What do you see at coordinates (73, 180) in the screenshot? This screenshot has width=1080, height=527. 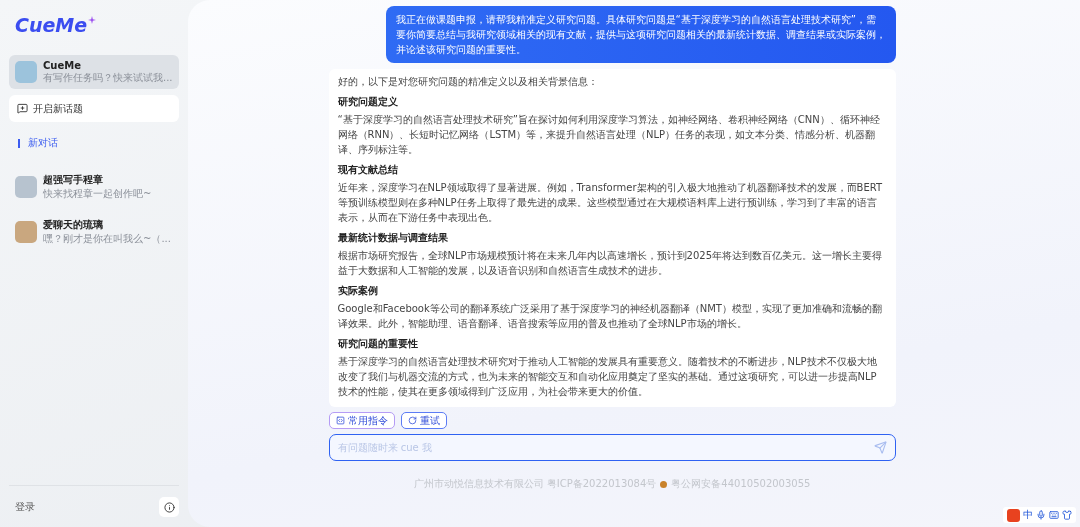 I see `assistant-name: 超强写手程章` at bounding box center [73, 180].